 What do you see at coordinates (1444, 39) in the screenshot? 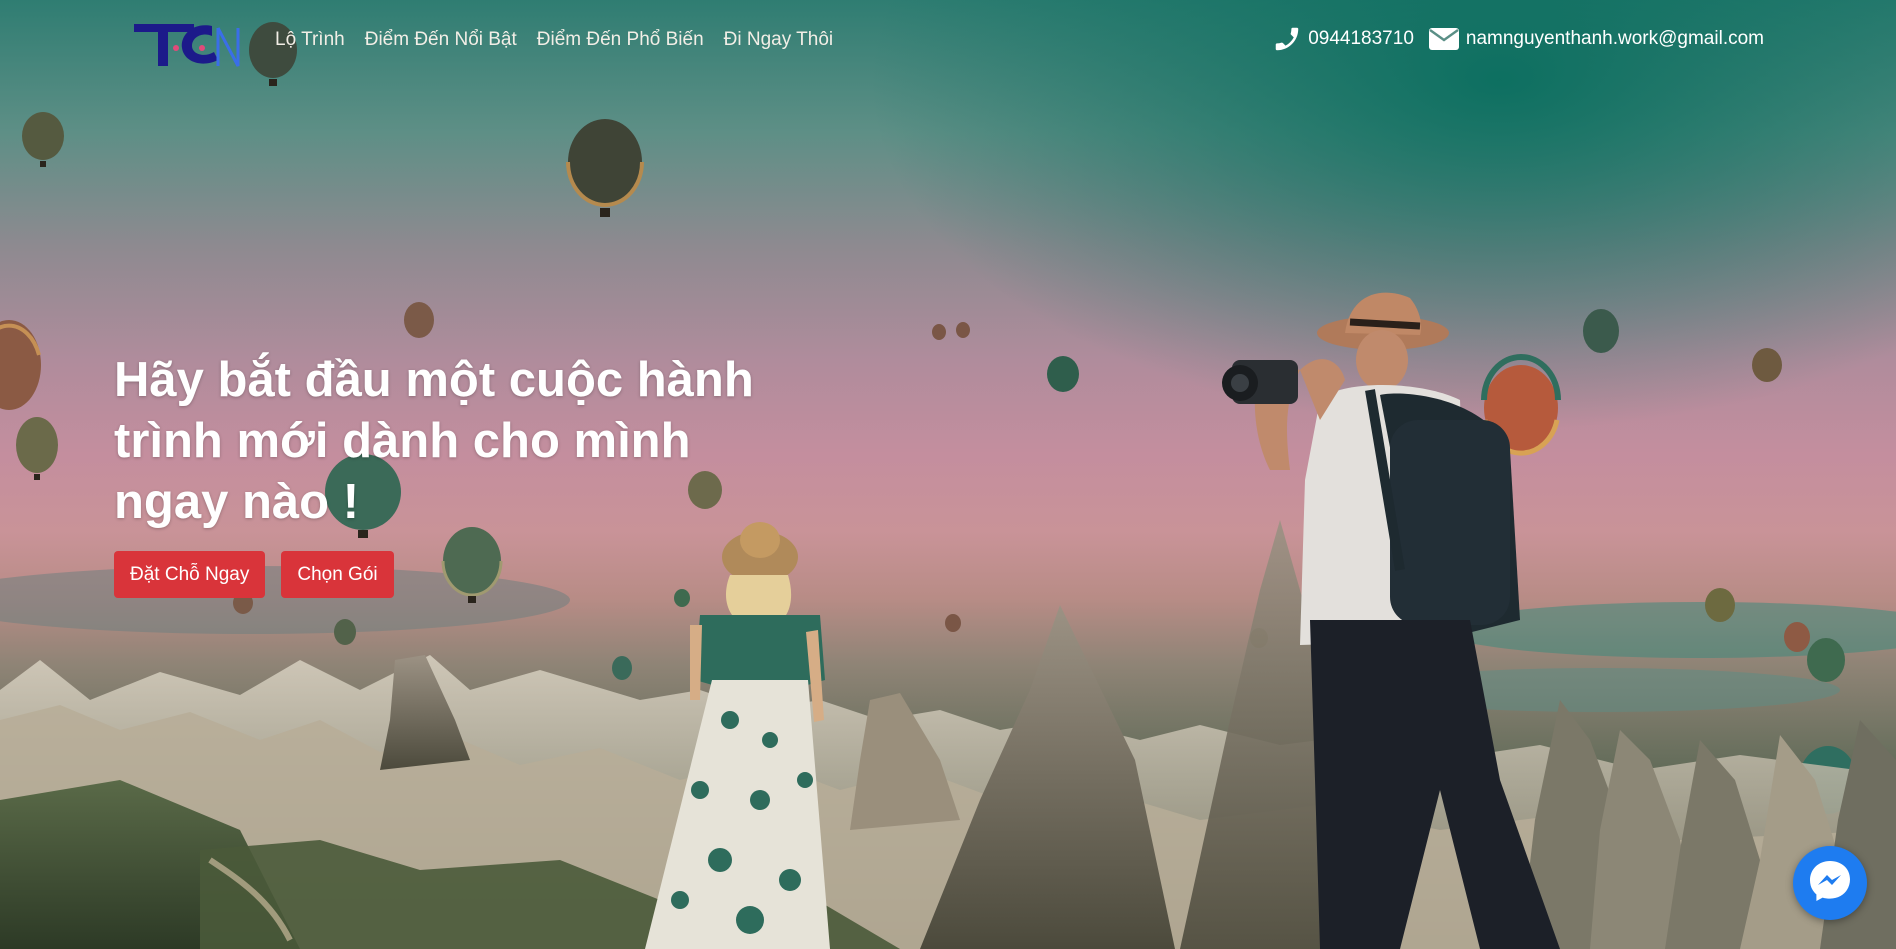
I see `envelope-icon` at bounding box center [1444, 39].